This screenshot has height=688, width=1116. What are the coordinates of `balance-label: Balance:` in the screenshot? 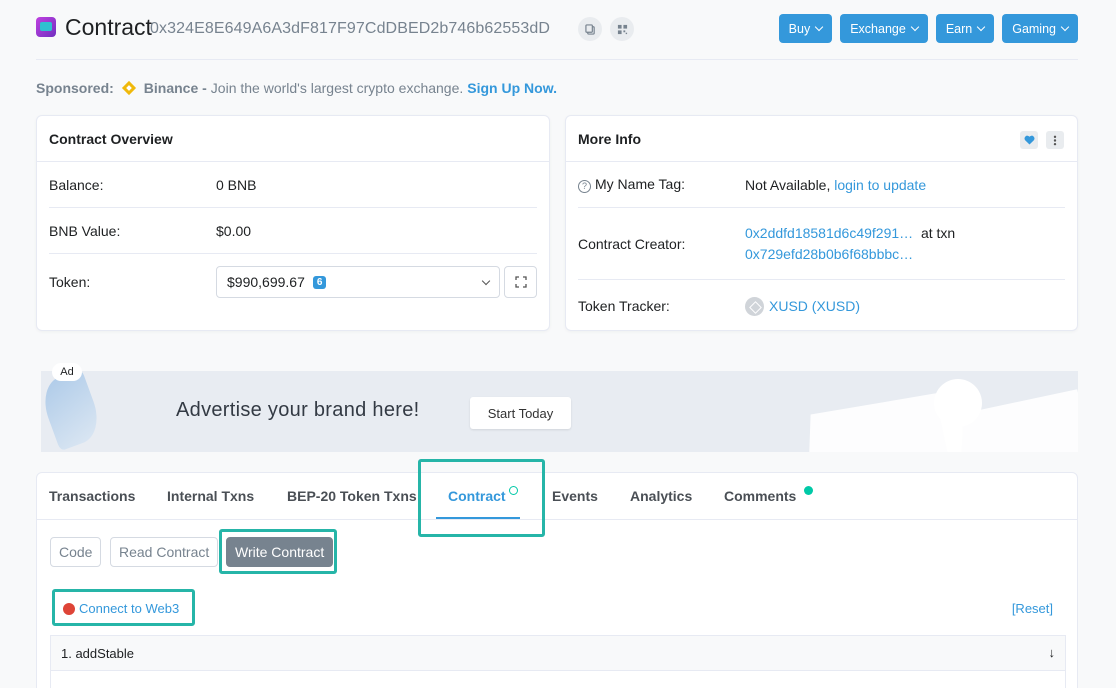 It's located at (76, 184).